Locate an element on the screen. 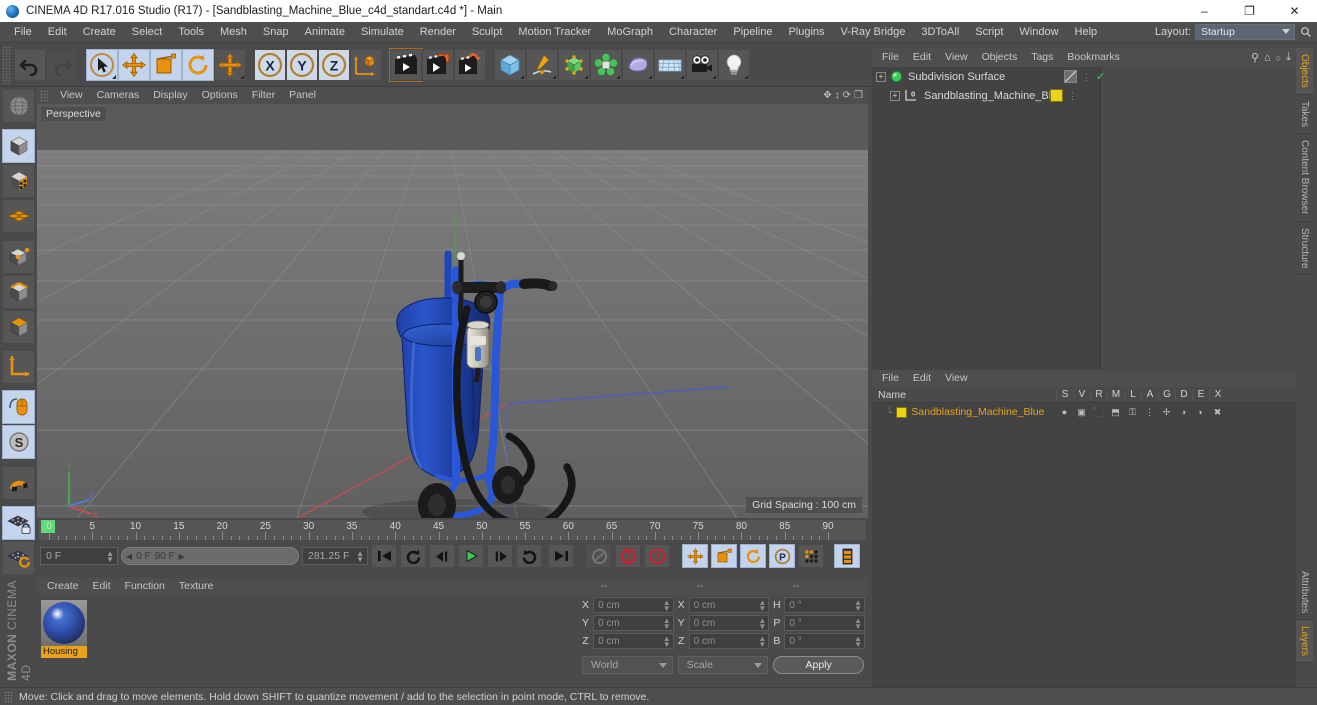 This screenshot has width=1317, height=705. end-frame-field: 281.25 F ▲ ▼ is located at coordinates (335, 556).